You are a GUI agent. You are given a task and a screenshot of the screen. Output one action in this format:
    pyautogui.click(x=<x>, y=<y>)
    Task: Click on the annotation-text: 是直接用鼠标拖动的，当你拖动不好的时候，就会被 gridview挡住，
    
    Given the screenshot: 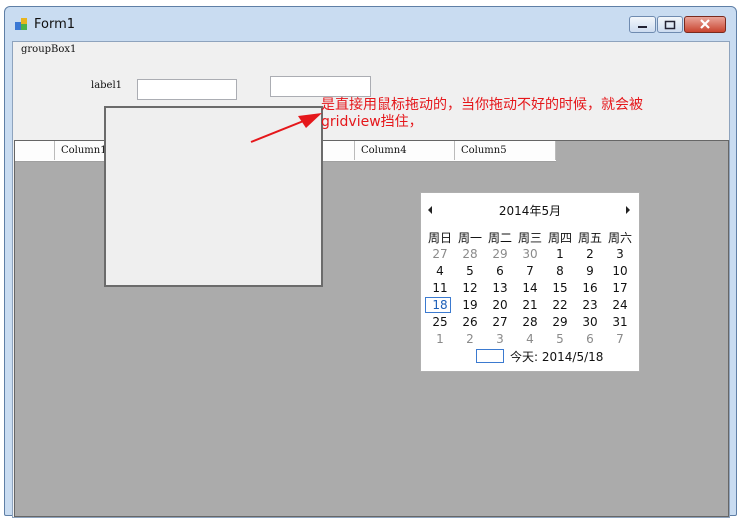 What is the action you would take?
    pyautogui.click(x=511, y=114)
    